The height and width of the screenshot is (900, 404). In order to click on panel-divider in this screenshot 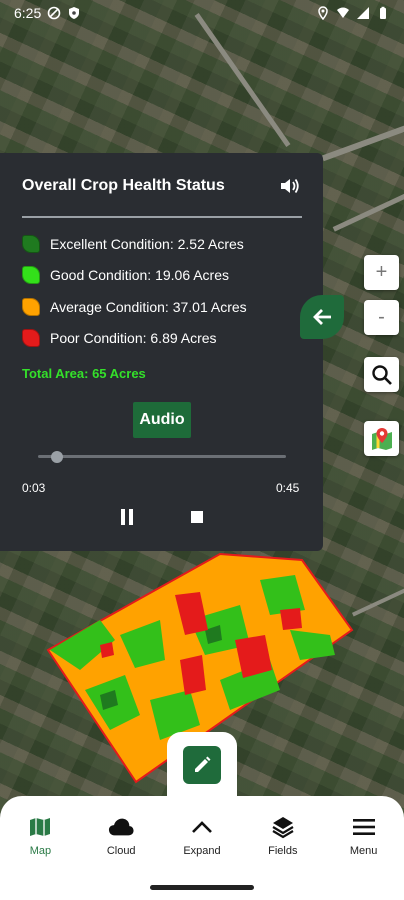, I will do `click(162, 217)`.